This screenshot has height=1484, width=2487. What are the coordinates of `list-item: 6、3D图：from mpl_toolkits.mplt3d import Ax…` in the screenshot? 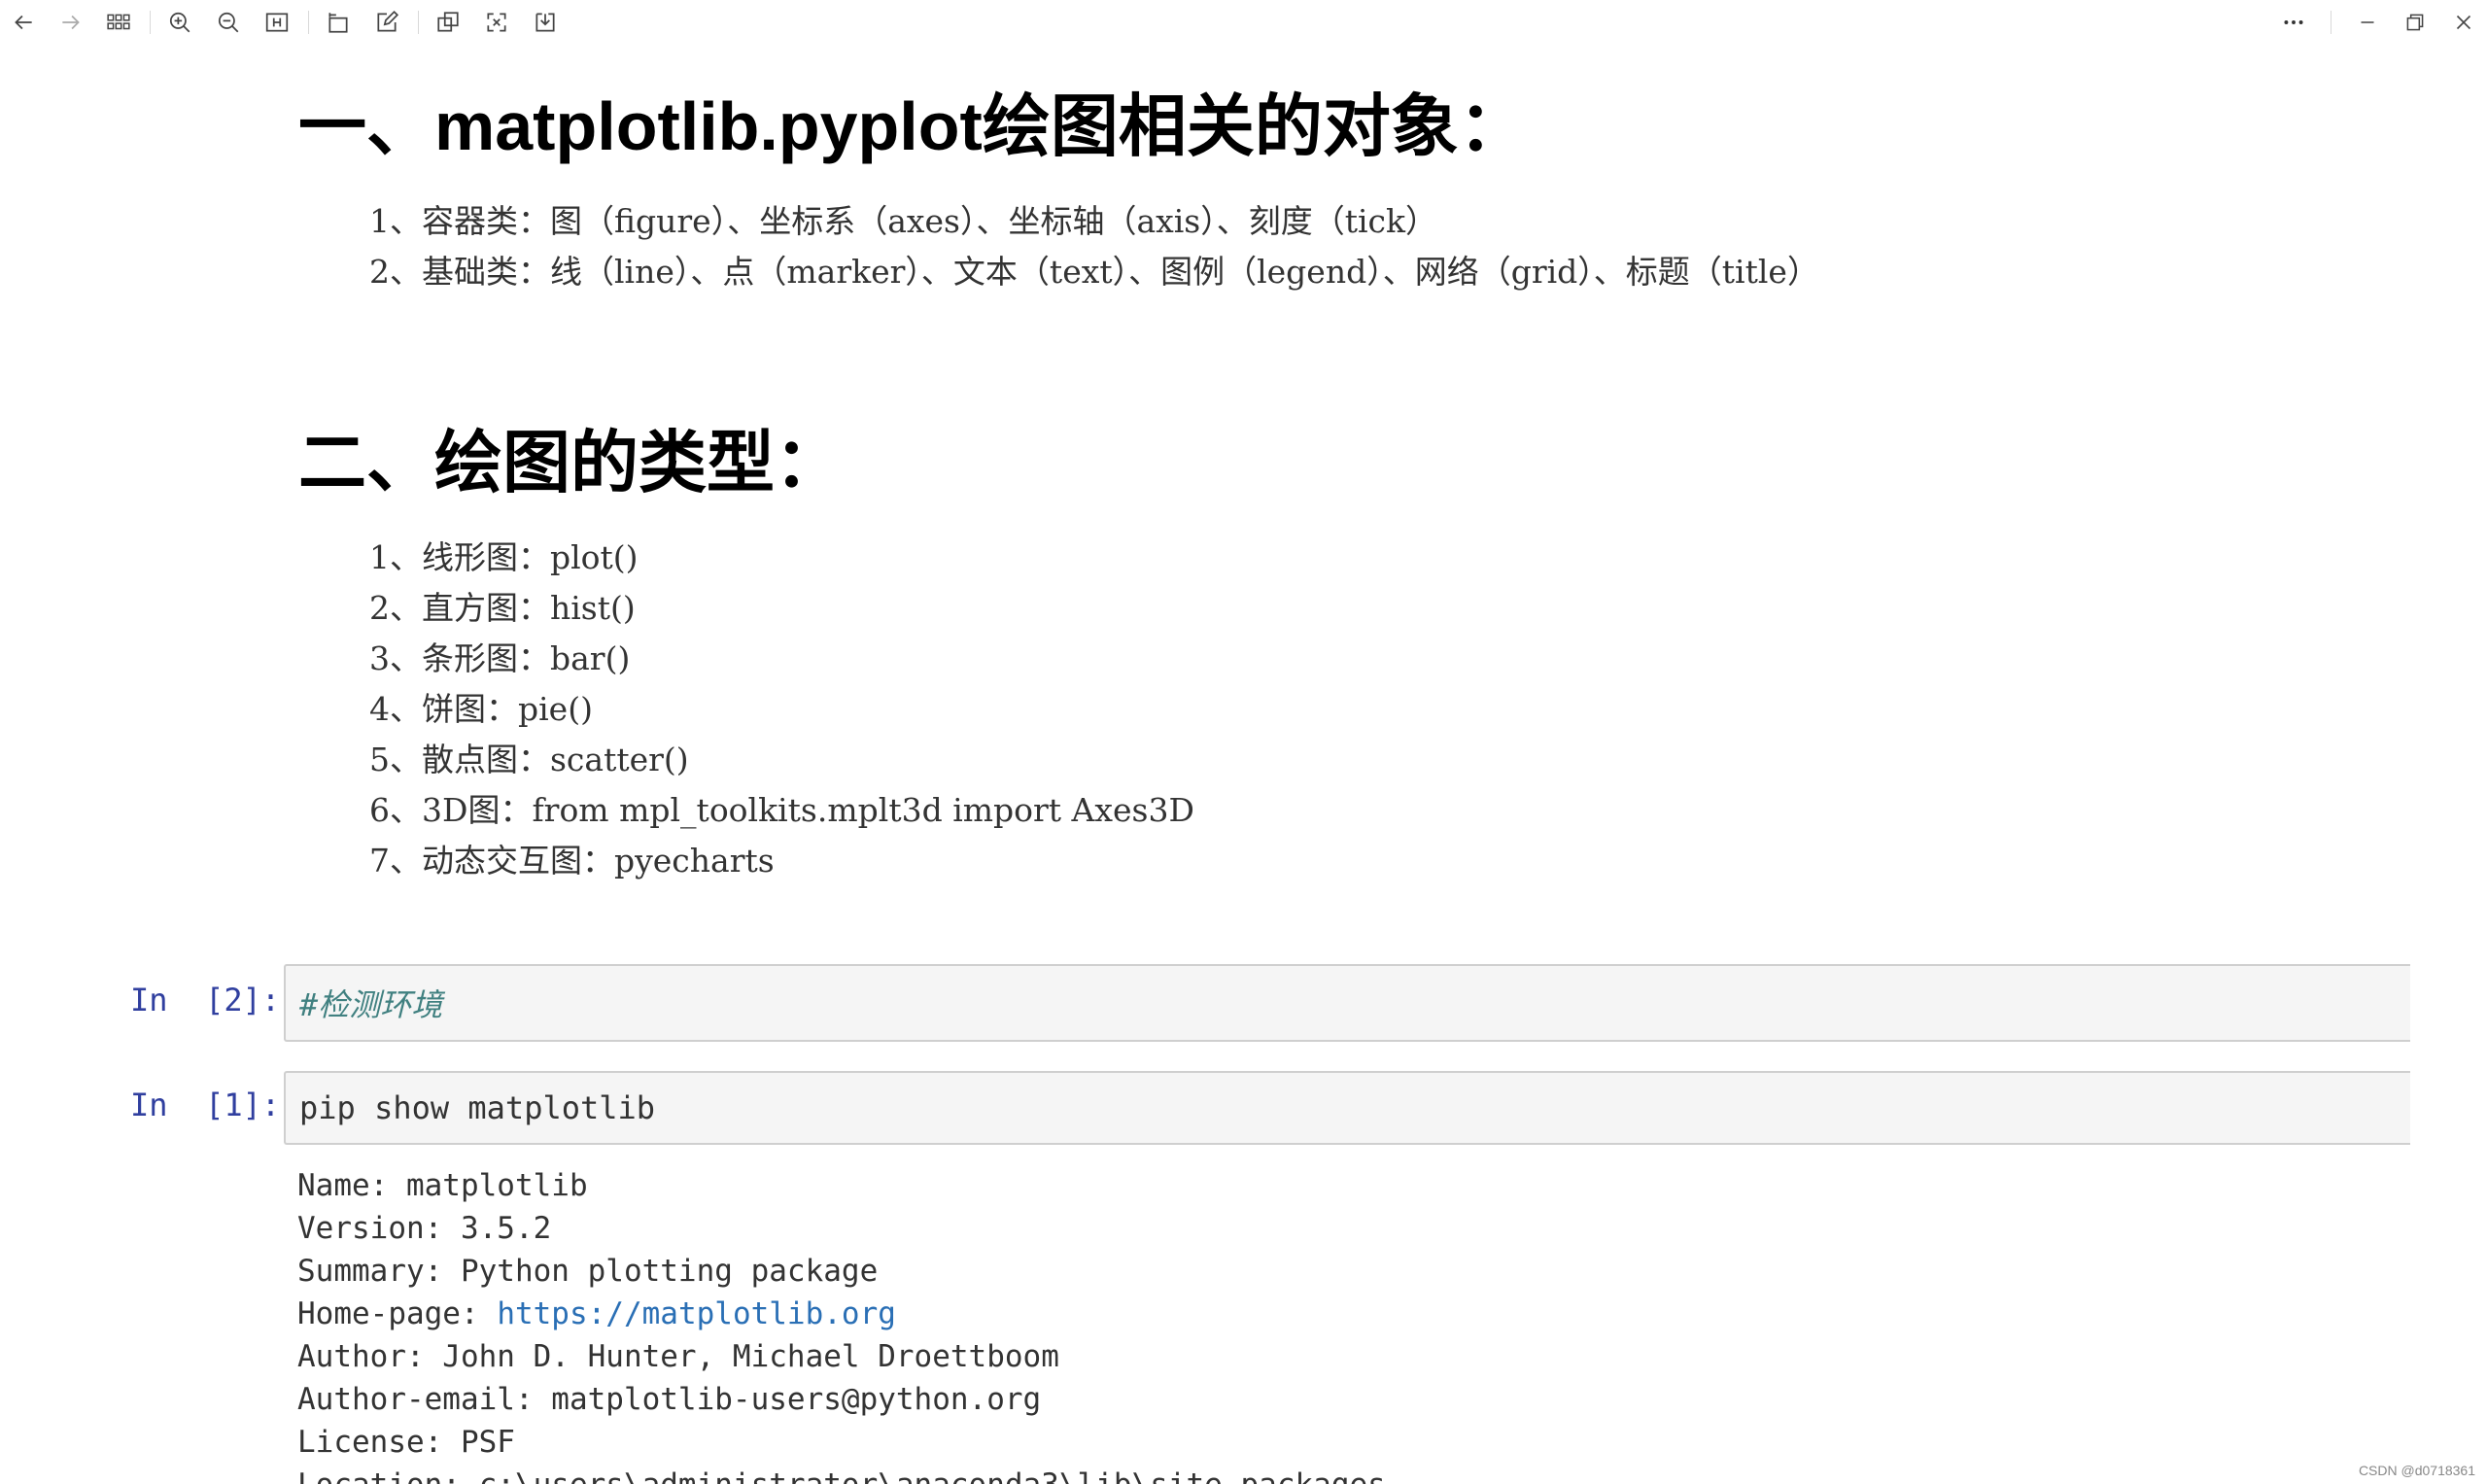 It's located at (782, 810).